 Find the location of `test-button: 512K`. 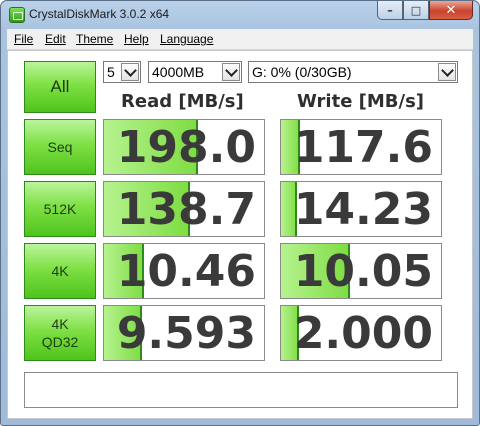

test-button: 512K is located at coordinates (60, 209).